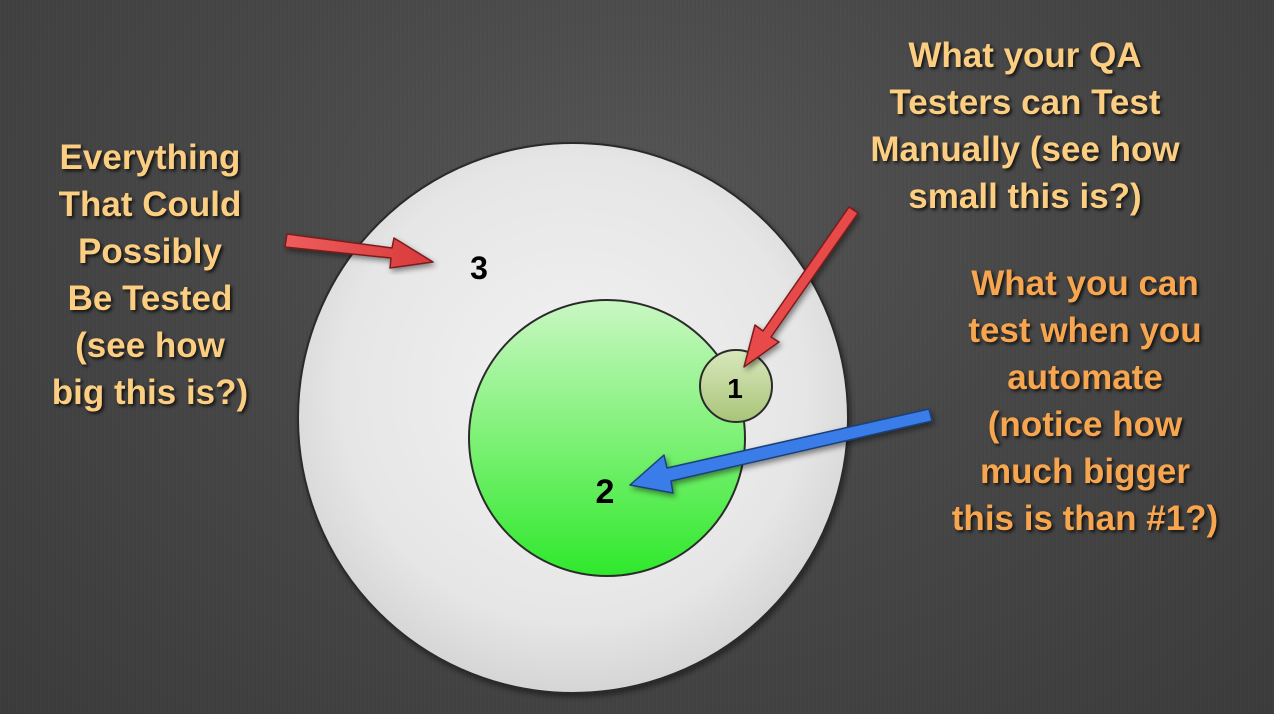  I want to click on callout-automate-line: this is than #1?), so click(1085, 518).